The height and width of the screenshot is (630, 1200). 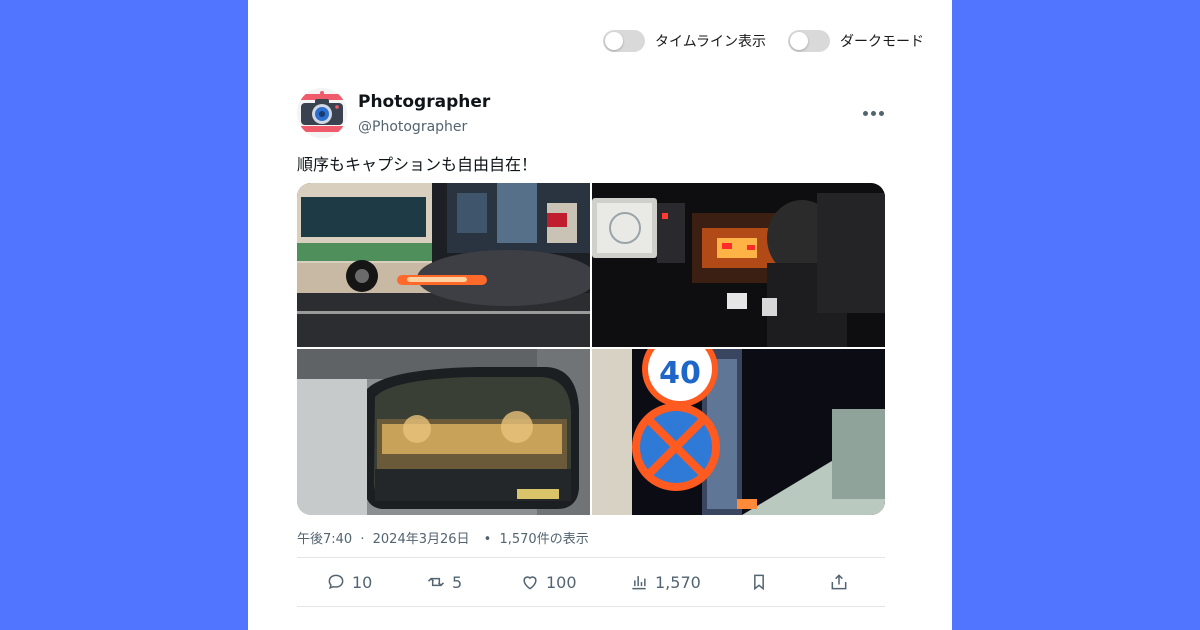 What do you see at coordinates (623, 41) in the screenshot?
I see `timeline-toggle` at bounding box center [623, 41].